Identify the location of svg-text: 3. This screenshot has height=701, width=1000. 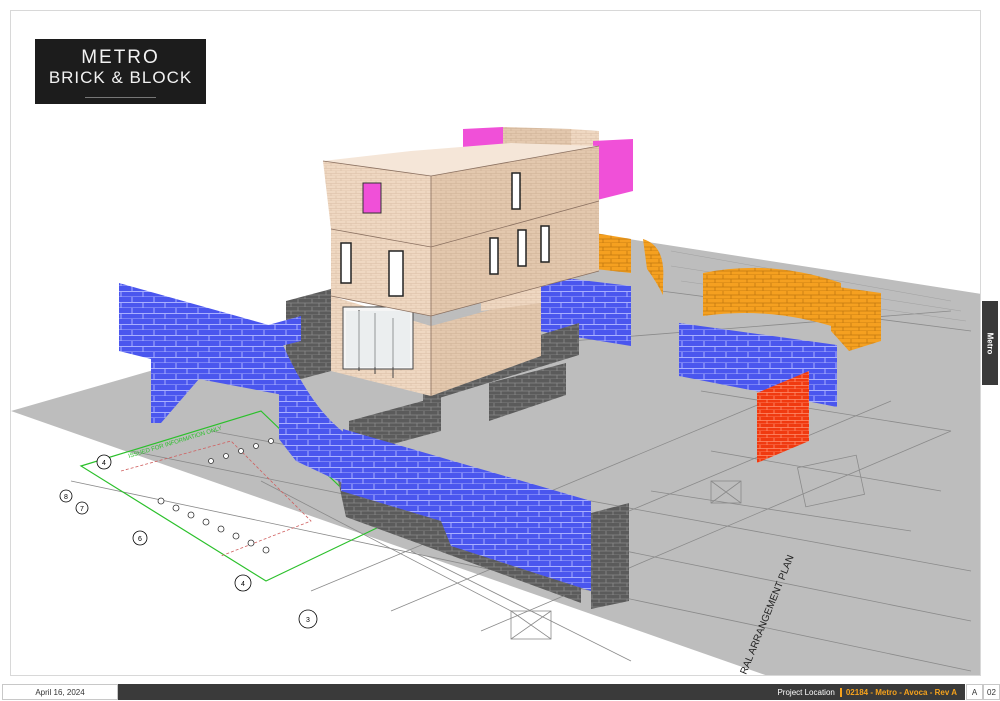
(308, 620).